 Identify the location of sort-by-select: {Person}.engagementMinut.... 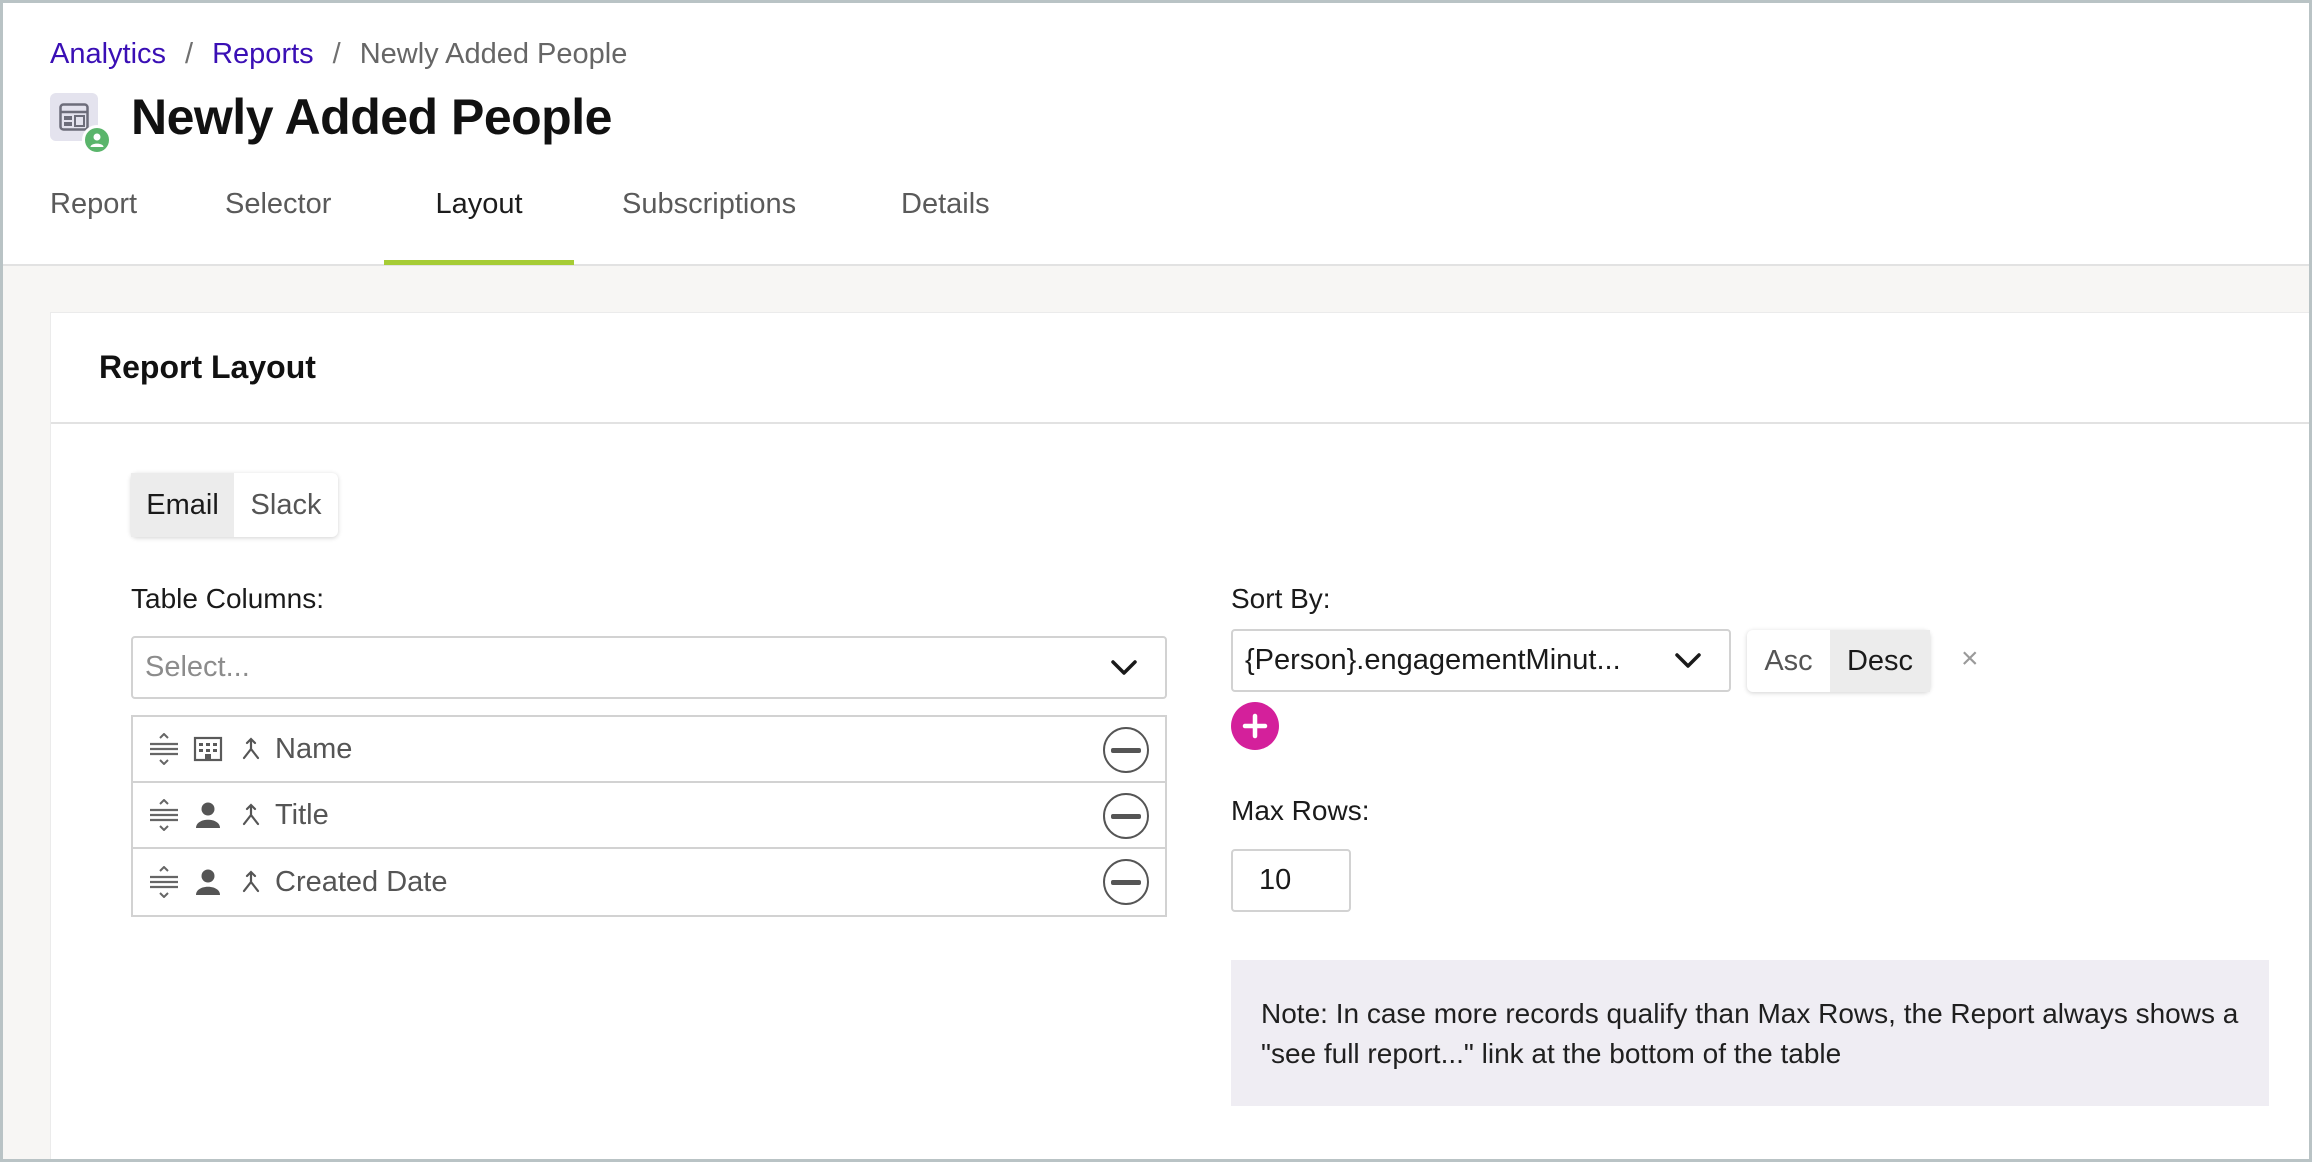
(1481, 660).